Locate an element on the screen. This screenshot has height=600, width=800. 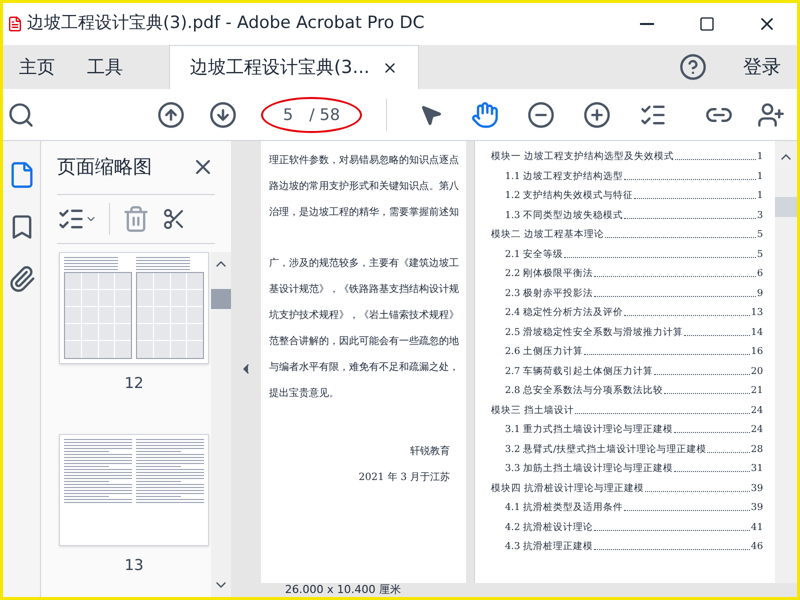
next-page-button is located at coordinates (223, 114).